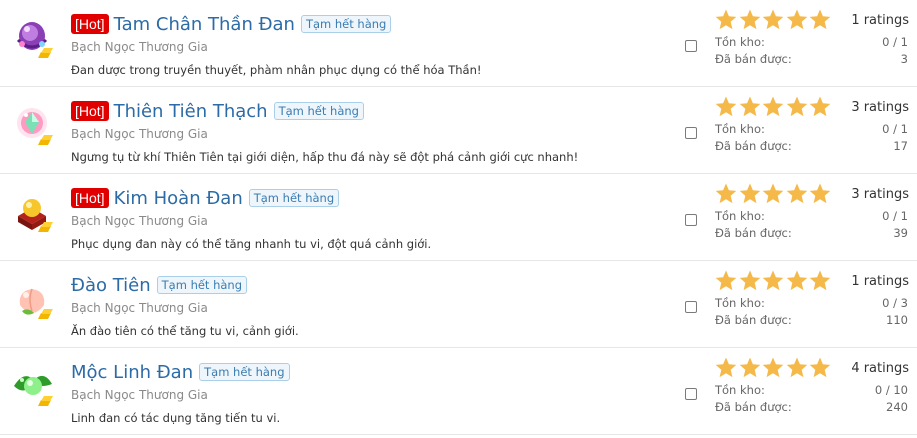 The height and width of the screenshot is (438, 917). I want to click on purple-elixir-icon, so click(33, 39).